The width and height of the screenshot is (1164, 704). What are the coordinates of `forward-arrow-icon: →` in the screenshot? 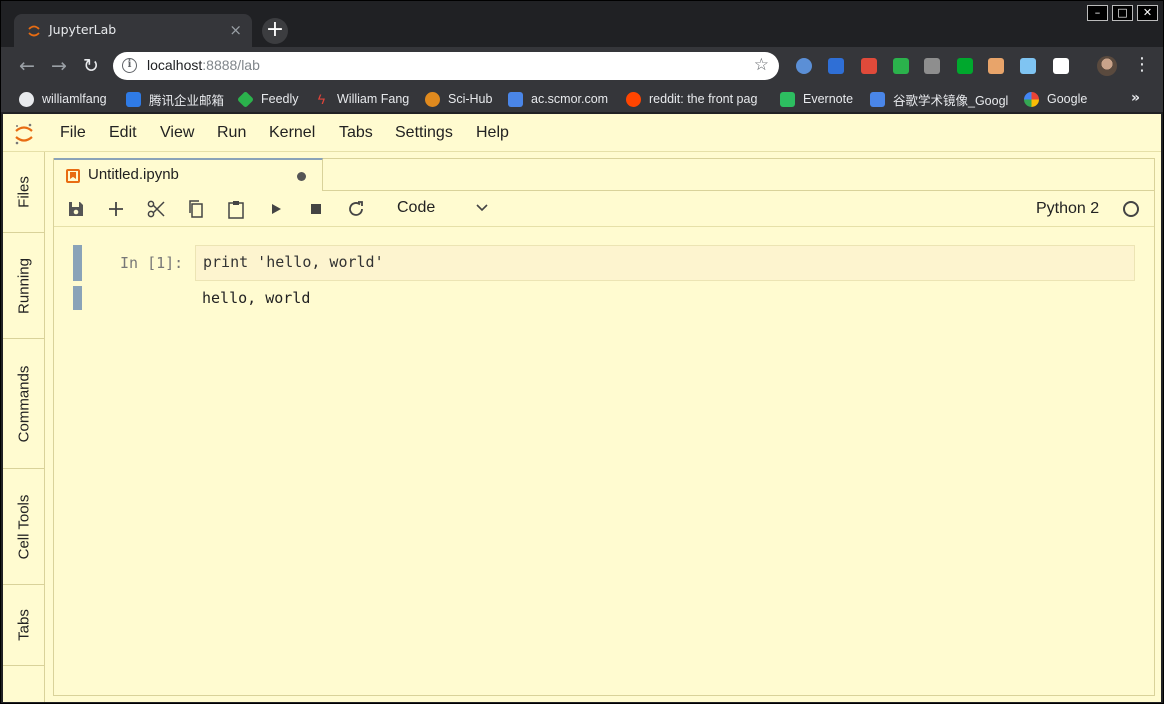 It's located at (59, 66).